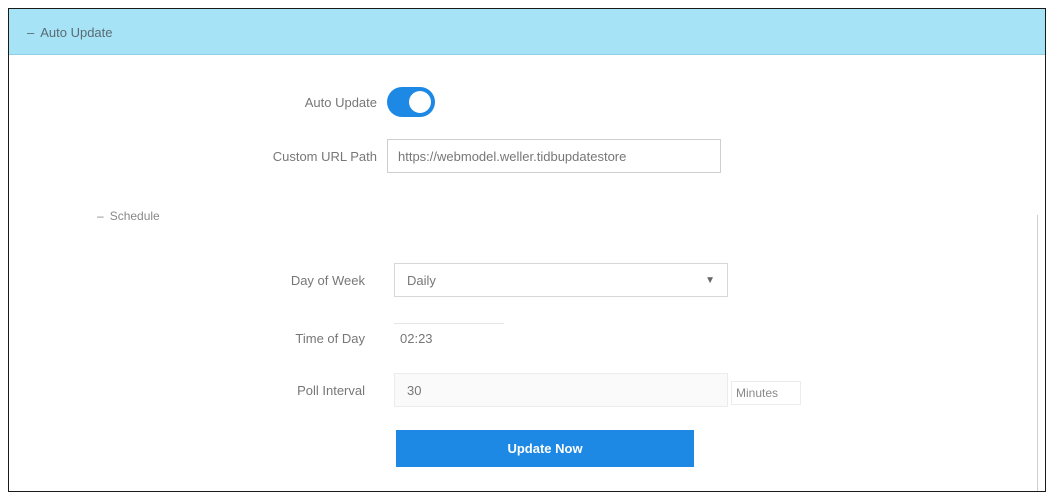 This screenshot has width=1056, height=502. What do you see at coordinates (421, 280) in the screenshot?
I see `day-of-week-value: Daily` at bounding box center [421, 280].